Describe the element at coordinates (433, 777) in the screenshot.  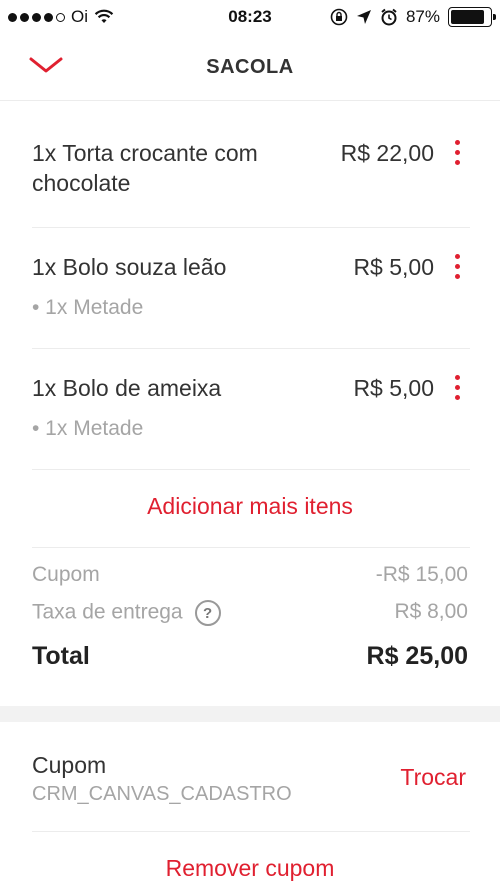
I see `change-coupon-button: Trocar` at that location.